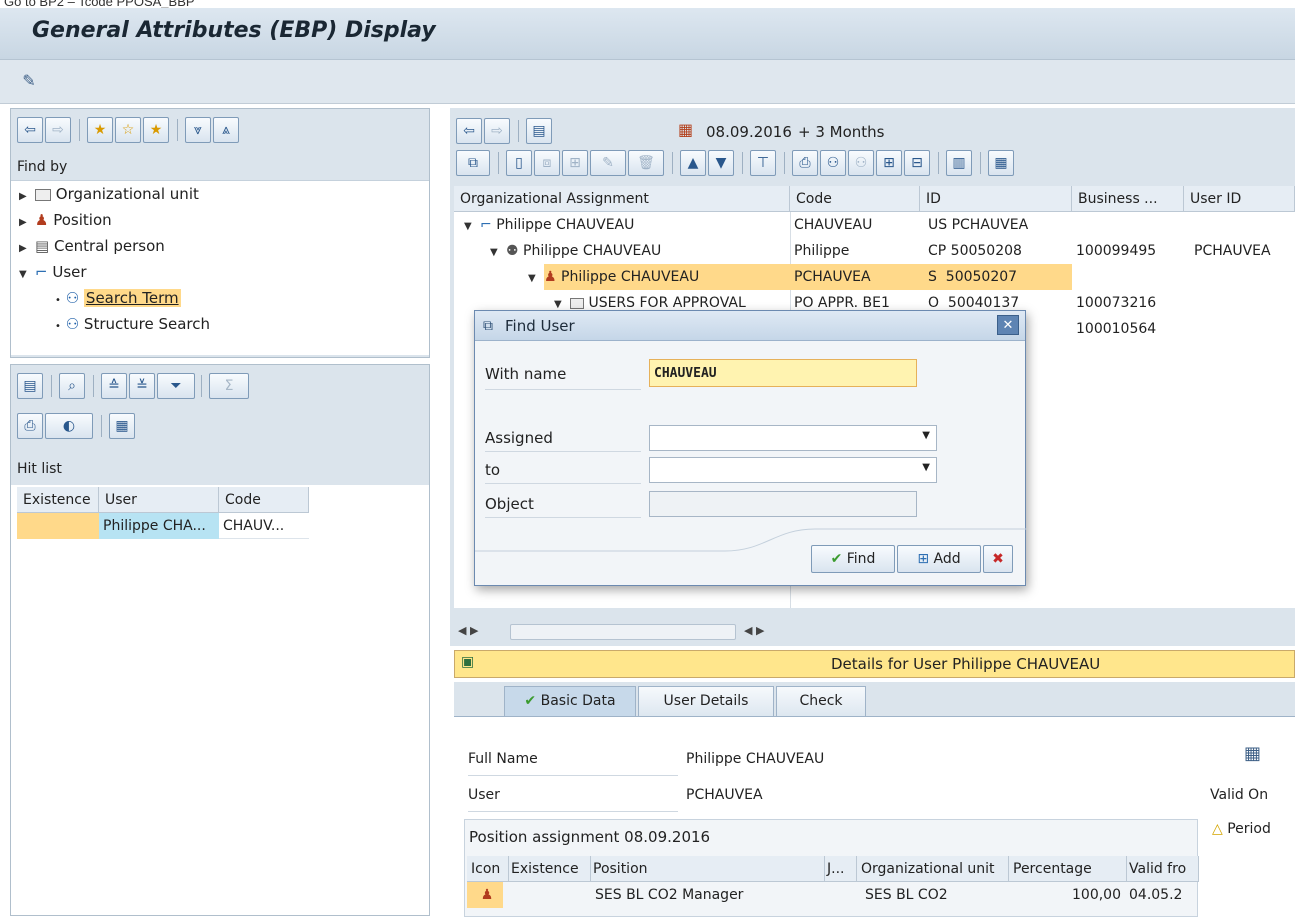 This screenshot has height=917, width=1295. I want to click on assign-button: ⊞, so click(575, 163).